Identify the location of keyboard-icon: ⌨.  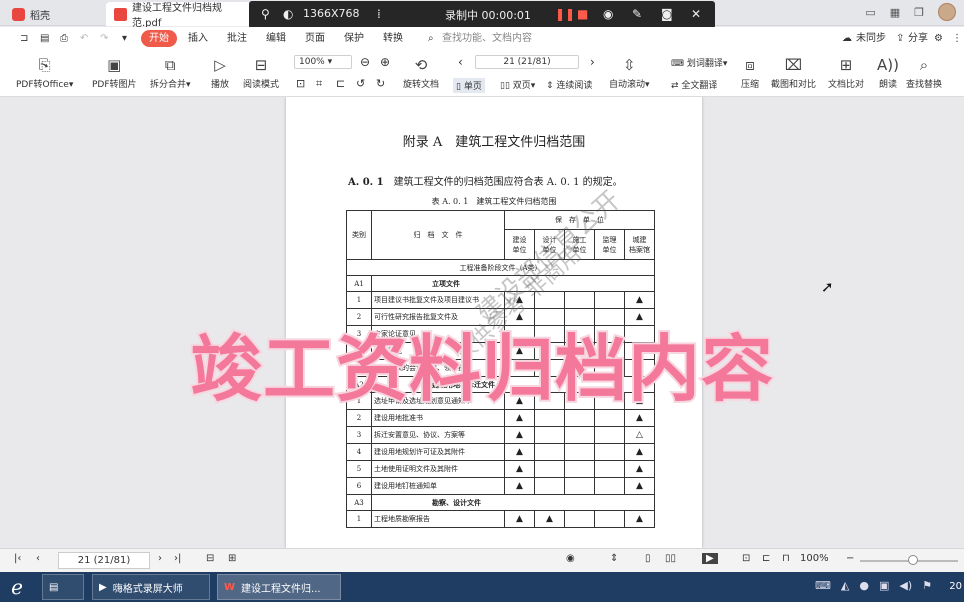
(823, 585).